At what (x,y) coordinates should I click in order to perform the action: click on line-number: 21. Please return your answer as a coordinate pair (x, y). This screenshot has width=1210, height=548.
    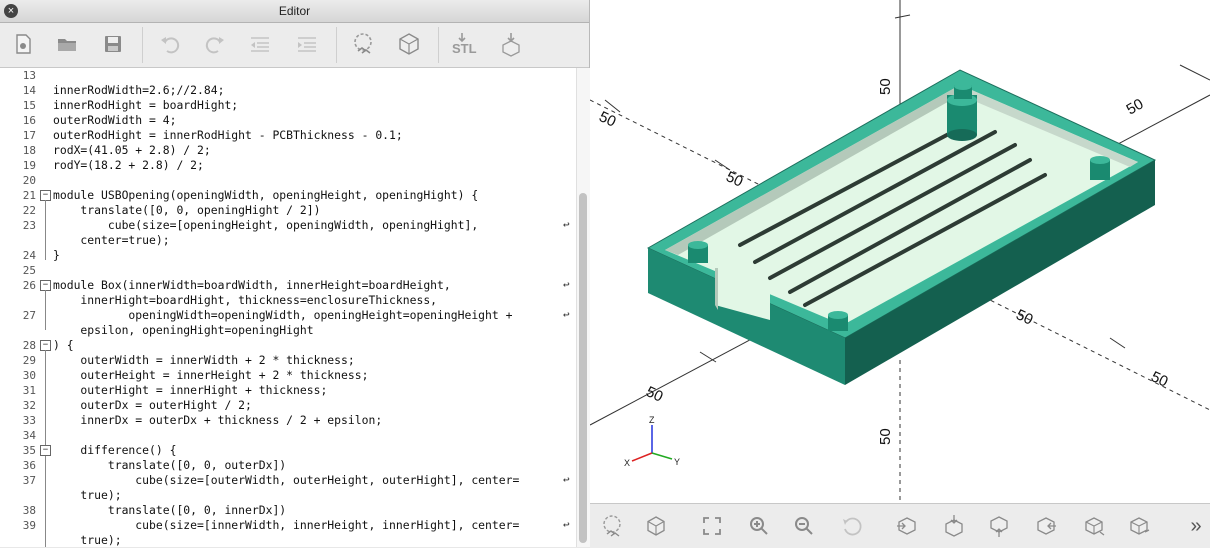
    Looking at the image, I should click on (29, 195).